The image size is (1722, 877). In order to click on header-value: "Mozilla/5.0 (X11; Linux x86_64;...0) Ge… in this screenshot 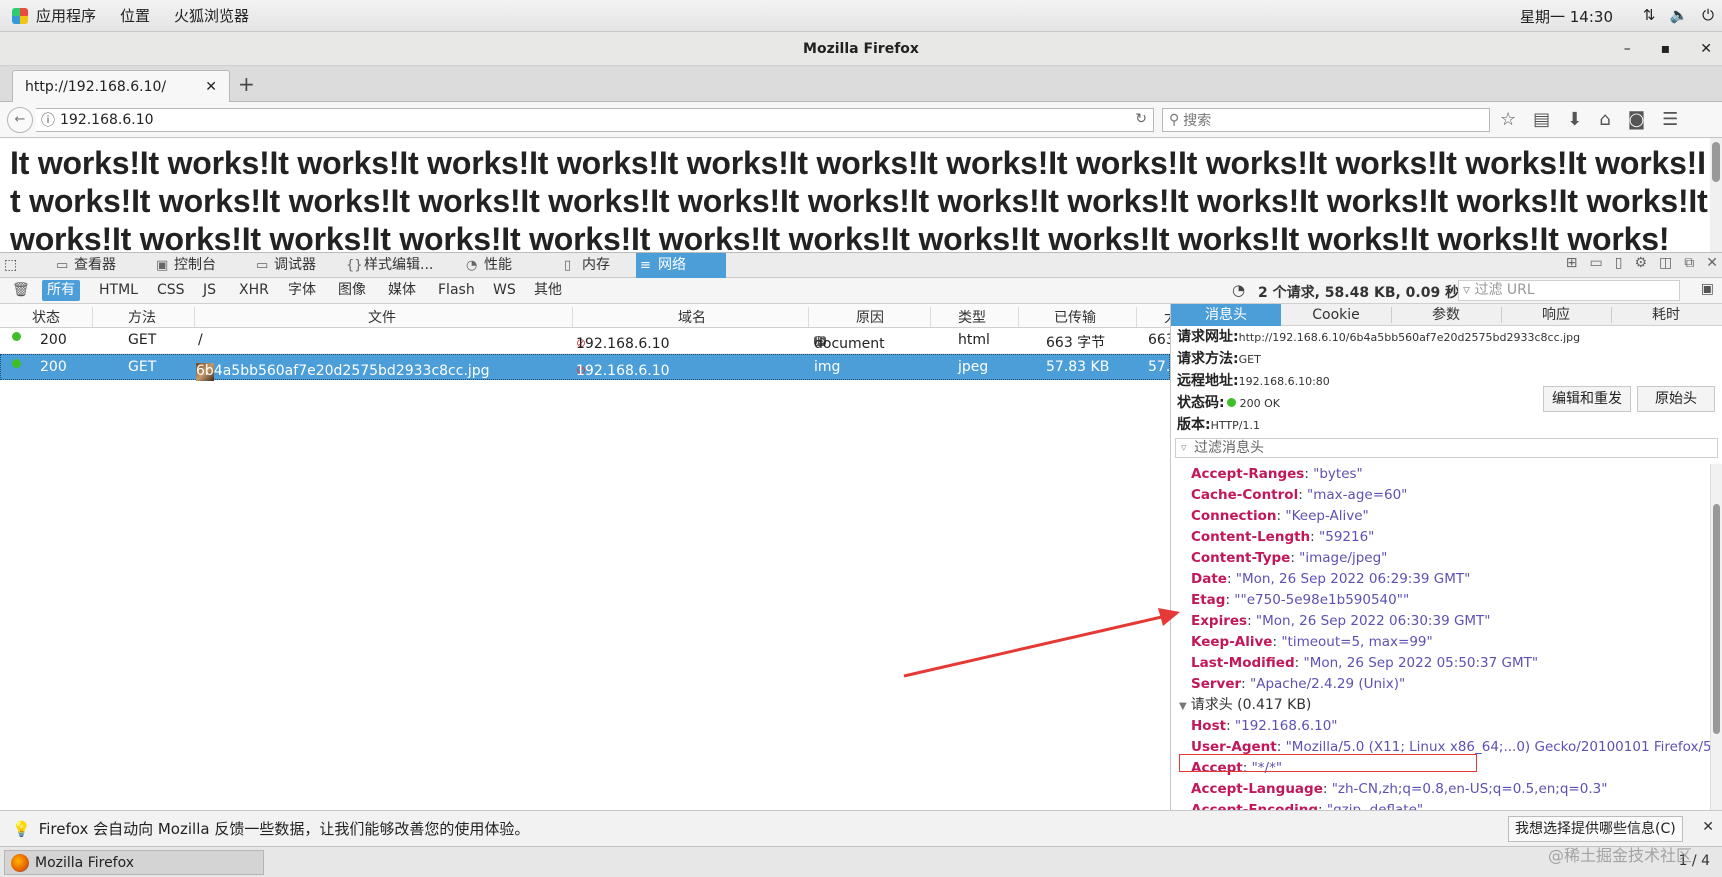, I will do `click(1498, 747)`.